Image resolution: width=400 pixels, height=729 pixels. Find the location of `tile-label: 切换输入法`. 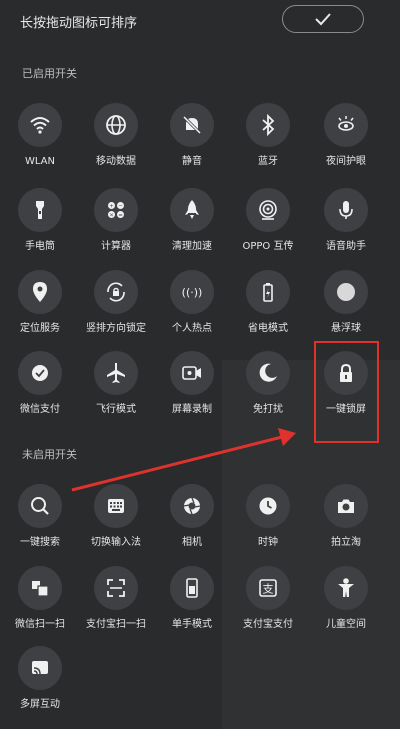

tile-label: 切换输入法 is located at coordinates (116, 542).